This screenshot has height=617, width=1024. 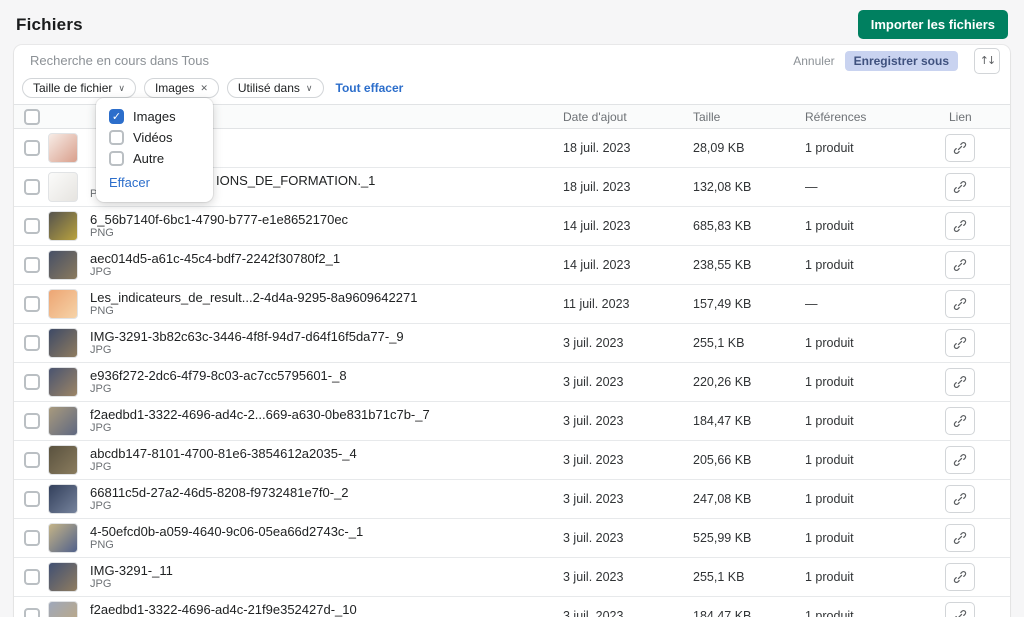 What do you see at coordinates (204, 87) in the screenshot?
I see `close-icon: ✕` at bounding box center [204, 87].